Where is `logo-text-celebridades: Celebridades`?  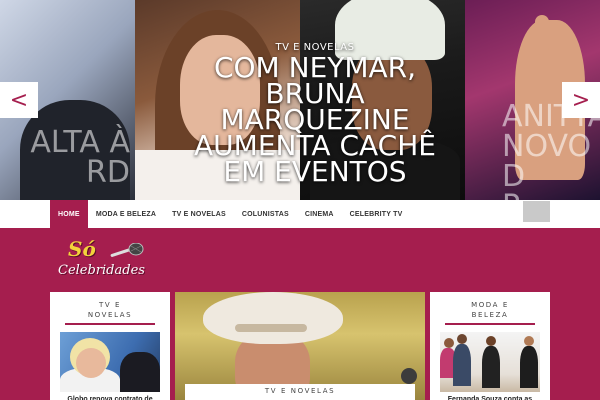
logo-text-celebridades: Celebridades is located at coordinates (101, 270).